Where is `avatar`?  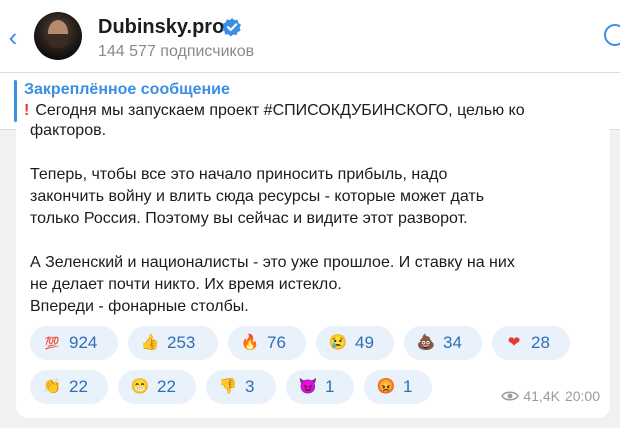
avatar is located at coordinates (58, 36).